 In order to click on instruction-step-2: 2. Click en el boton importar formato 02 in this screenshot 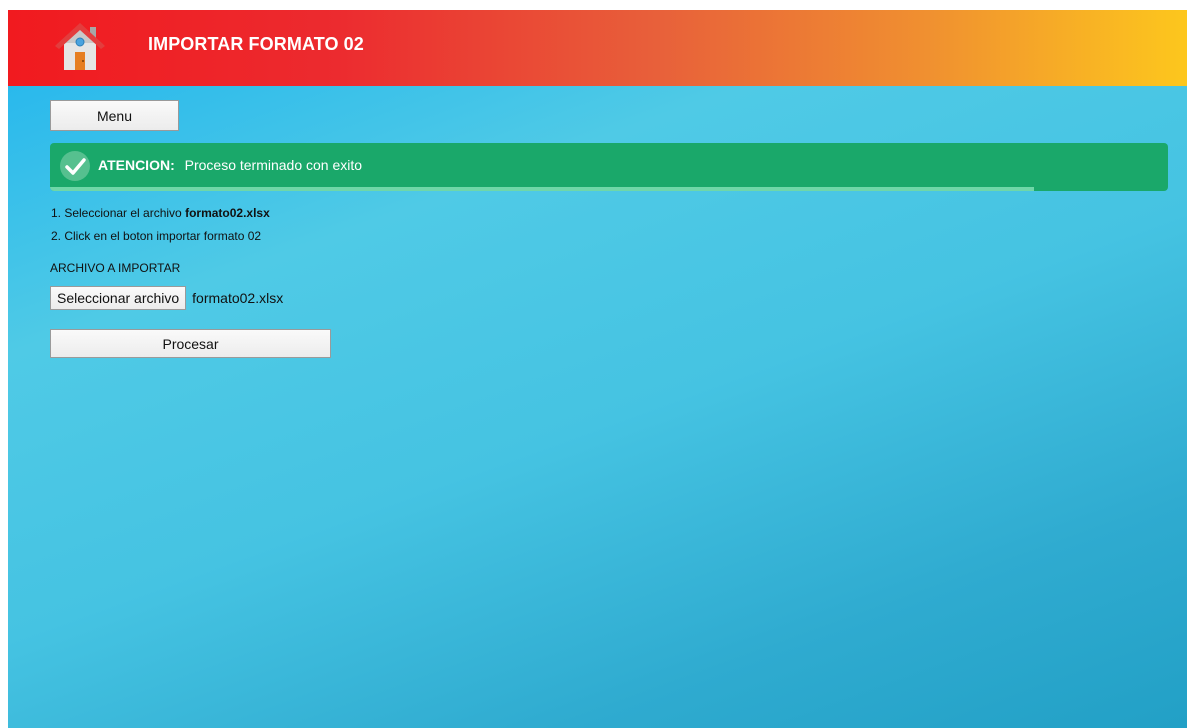, I will do `click(156, 236)`.